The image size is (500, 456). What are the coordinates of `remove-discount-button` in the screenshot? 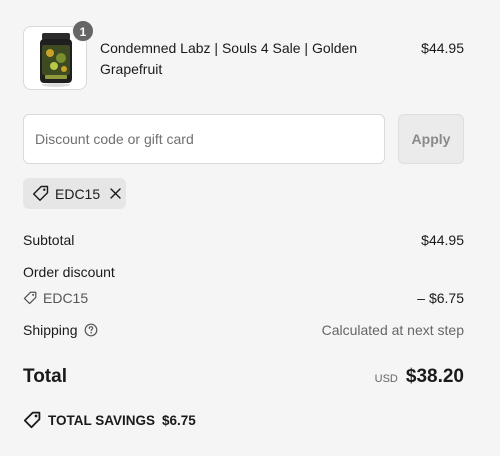 It's located at (115, 193).